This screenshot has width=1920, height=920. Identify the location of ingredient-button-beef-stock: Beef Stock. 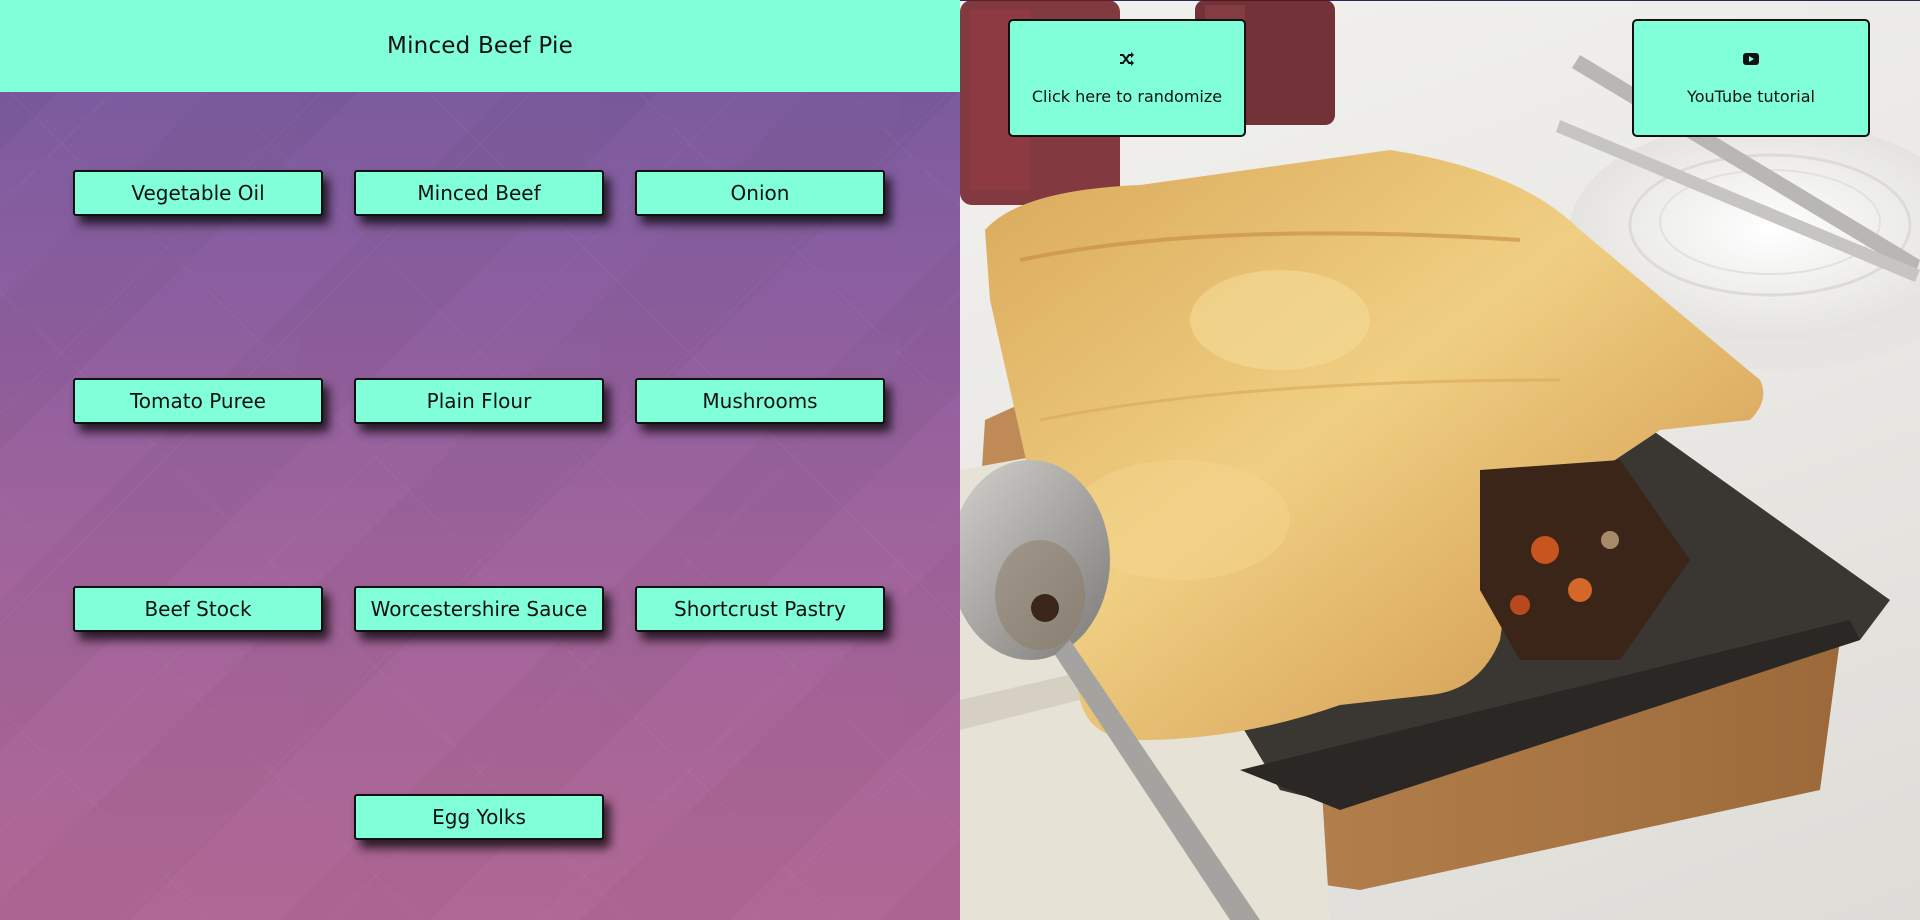
(198, 609).